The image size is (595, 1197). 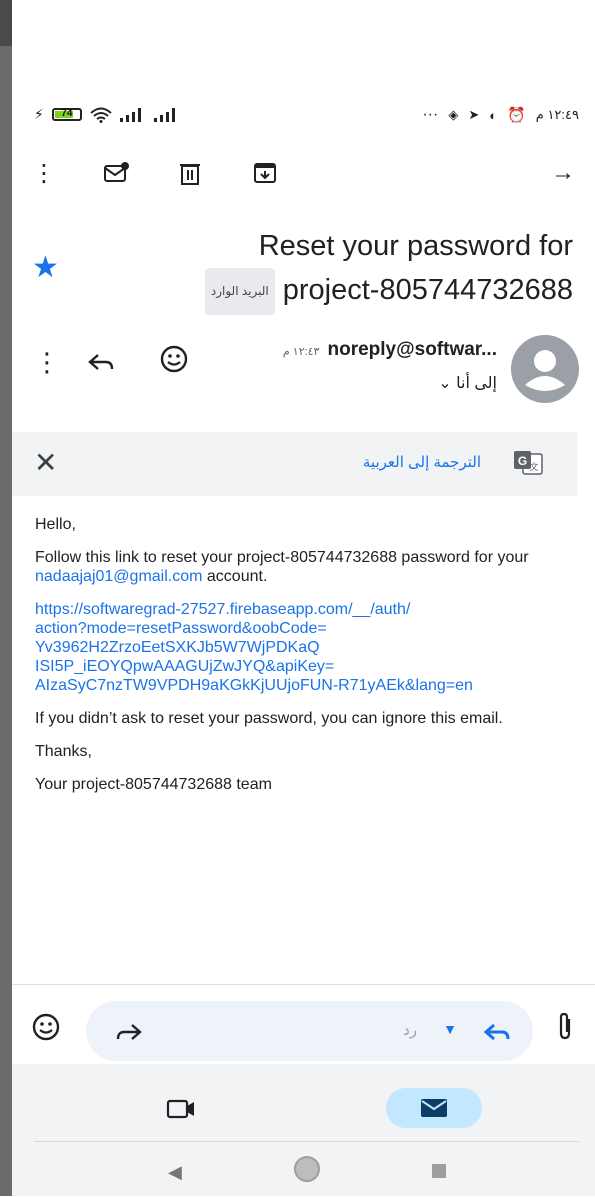 I want to click on forward-arrow-icon: →, so click(x=563, y=173).